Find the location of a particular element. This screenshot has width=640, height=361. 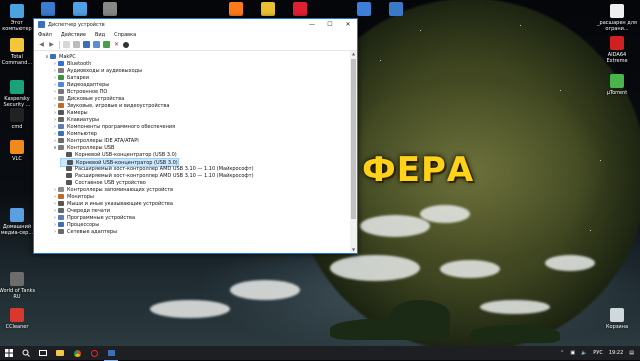

tree-item: › Камеры is located at coordinates (70, 112).